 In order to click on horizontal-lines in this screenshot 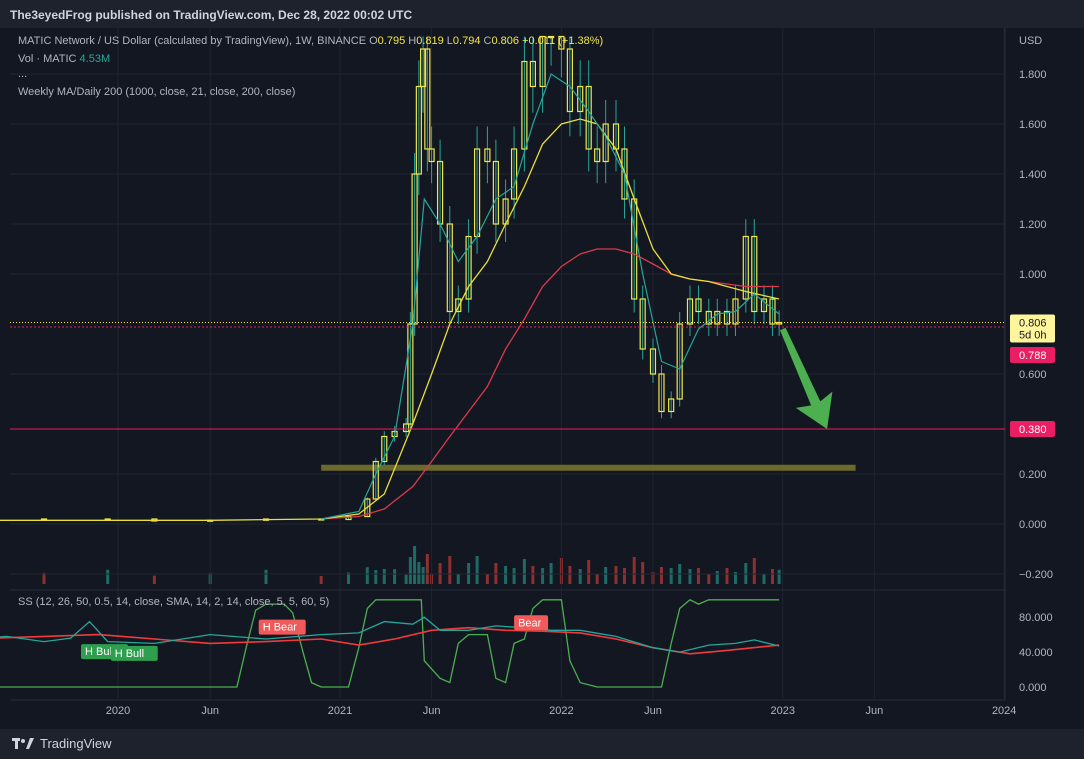, I will do `click(507, 376)`.